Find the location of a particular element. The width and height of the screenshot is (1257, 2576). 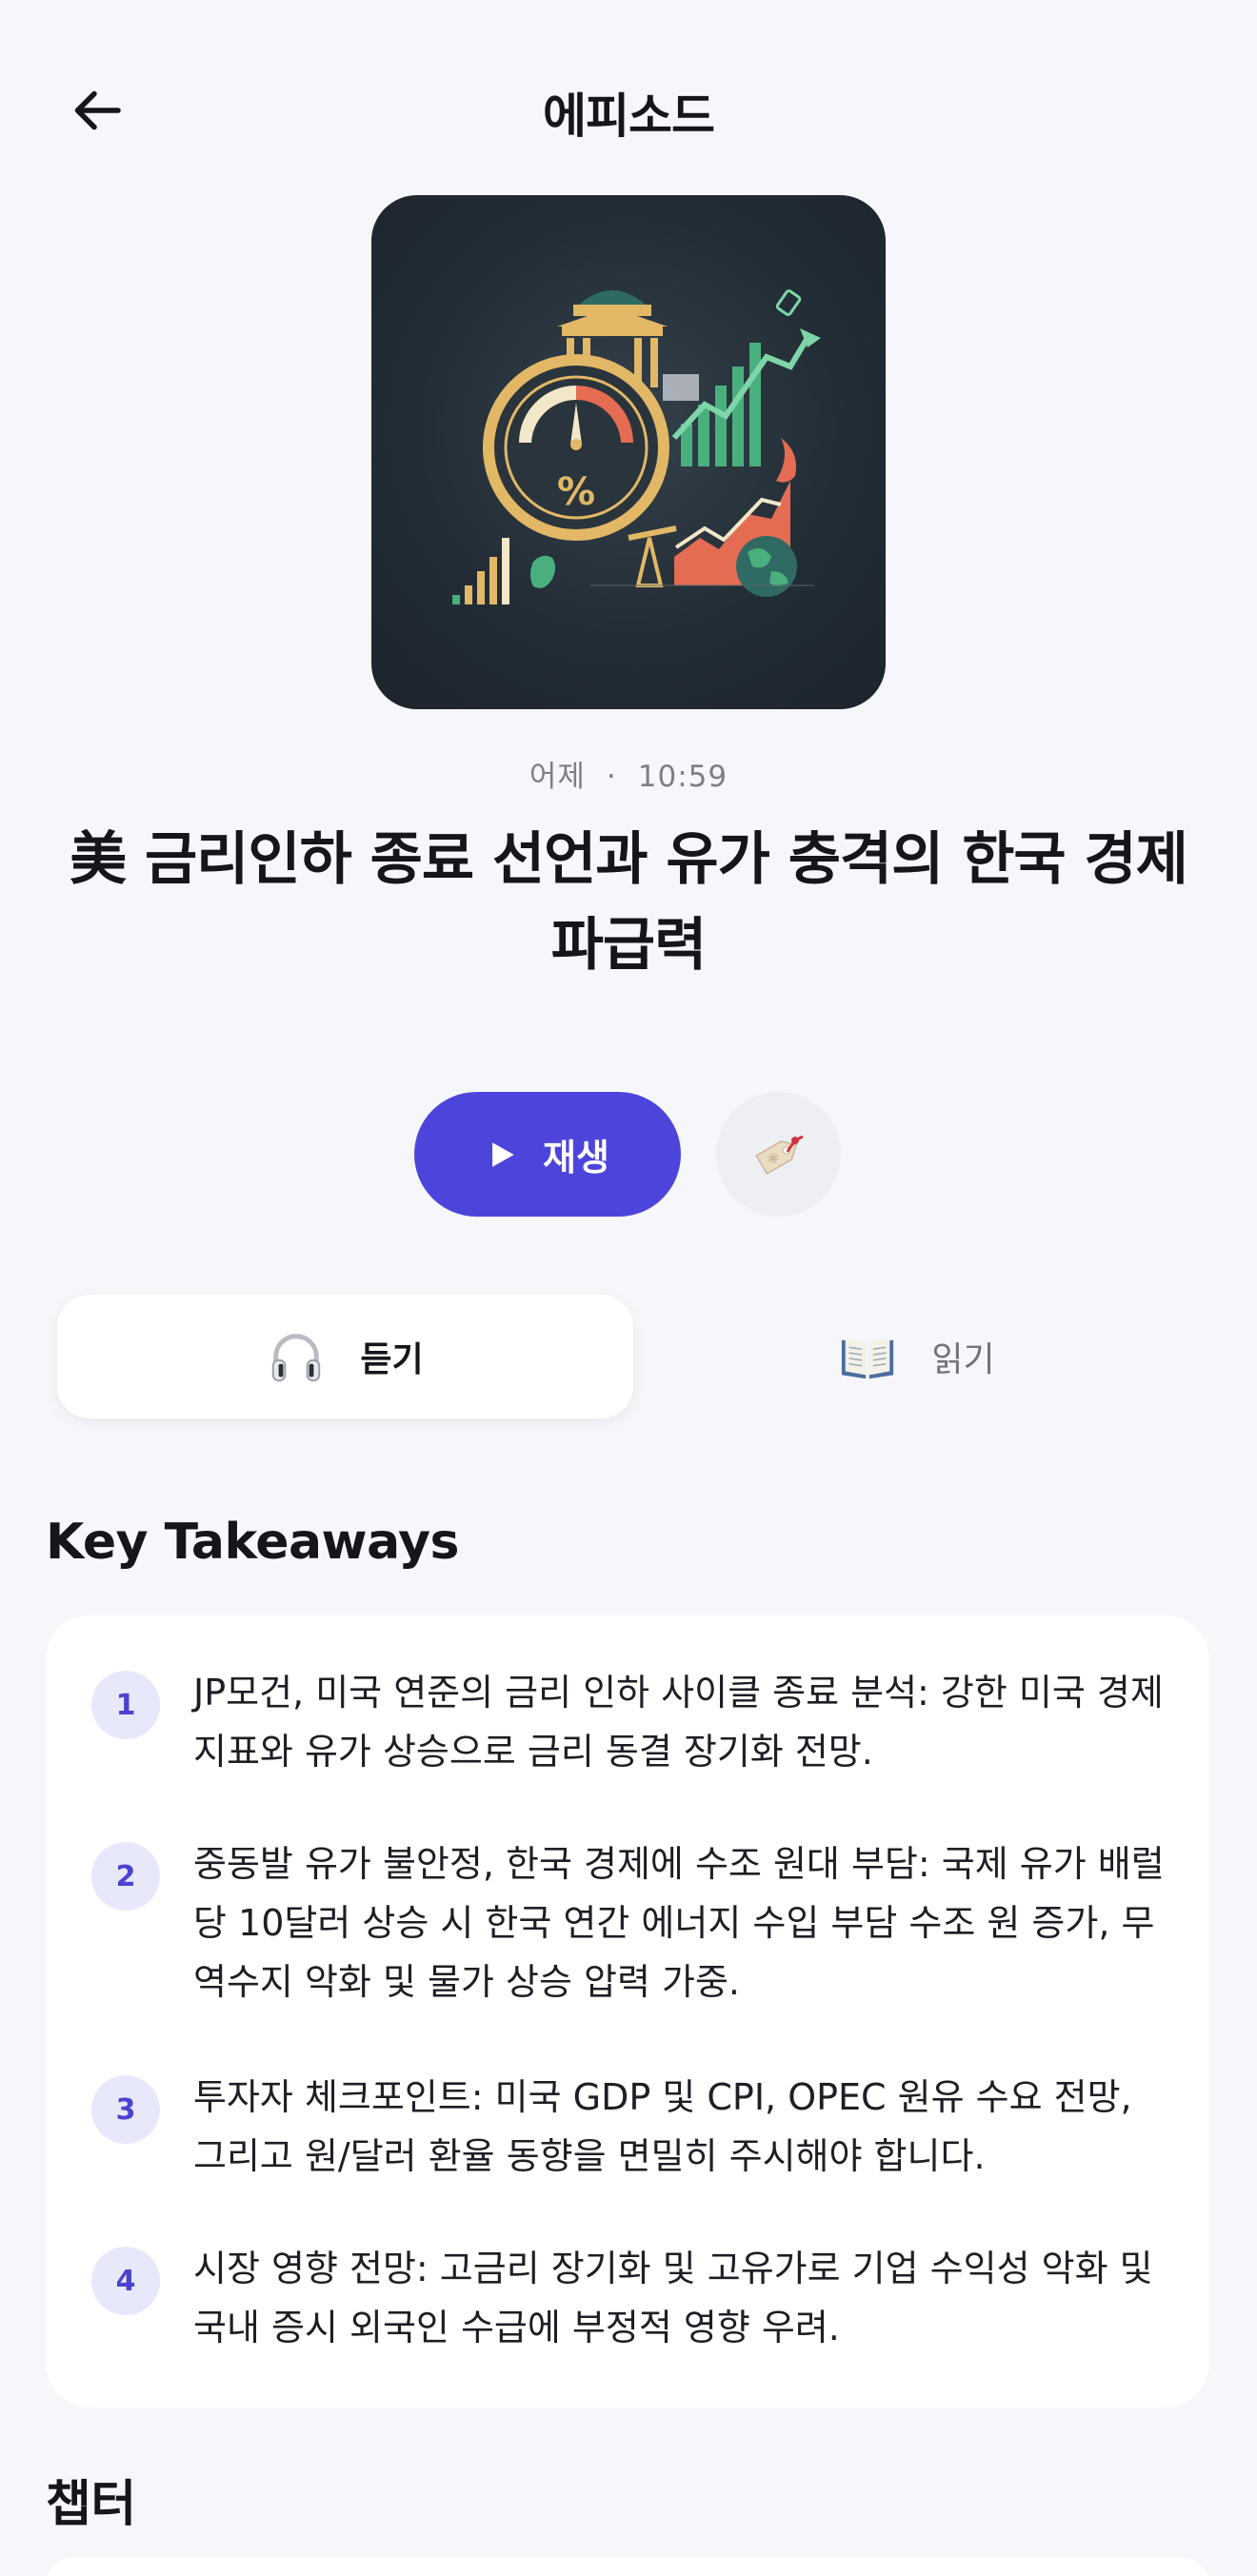

play-icon is located at coordinates (503, 1154).